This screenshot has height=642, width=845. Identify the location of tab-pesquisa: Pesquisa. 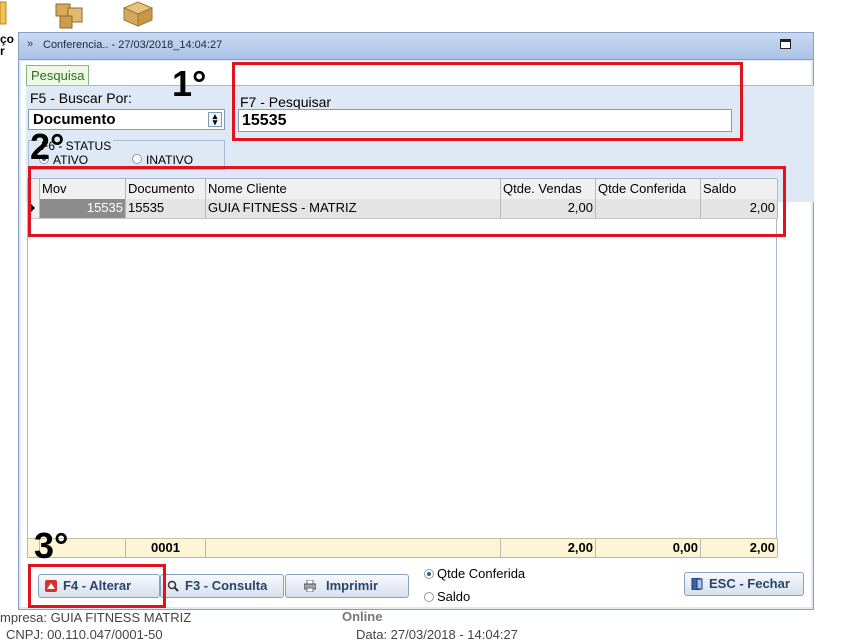
(58, 76).